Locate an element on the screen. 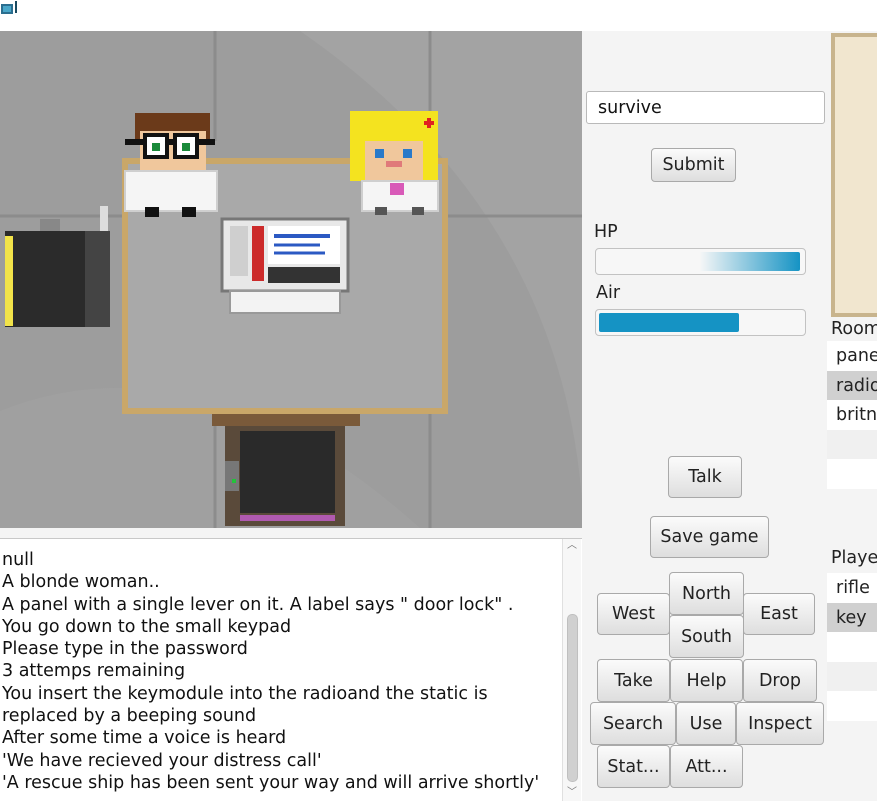 Image resolution: width=877 pixels, height=801 pixels. door-sprite is located at coordinates (286, 470).